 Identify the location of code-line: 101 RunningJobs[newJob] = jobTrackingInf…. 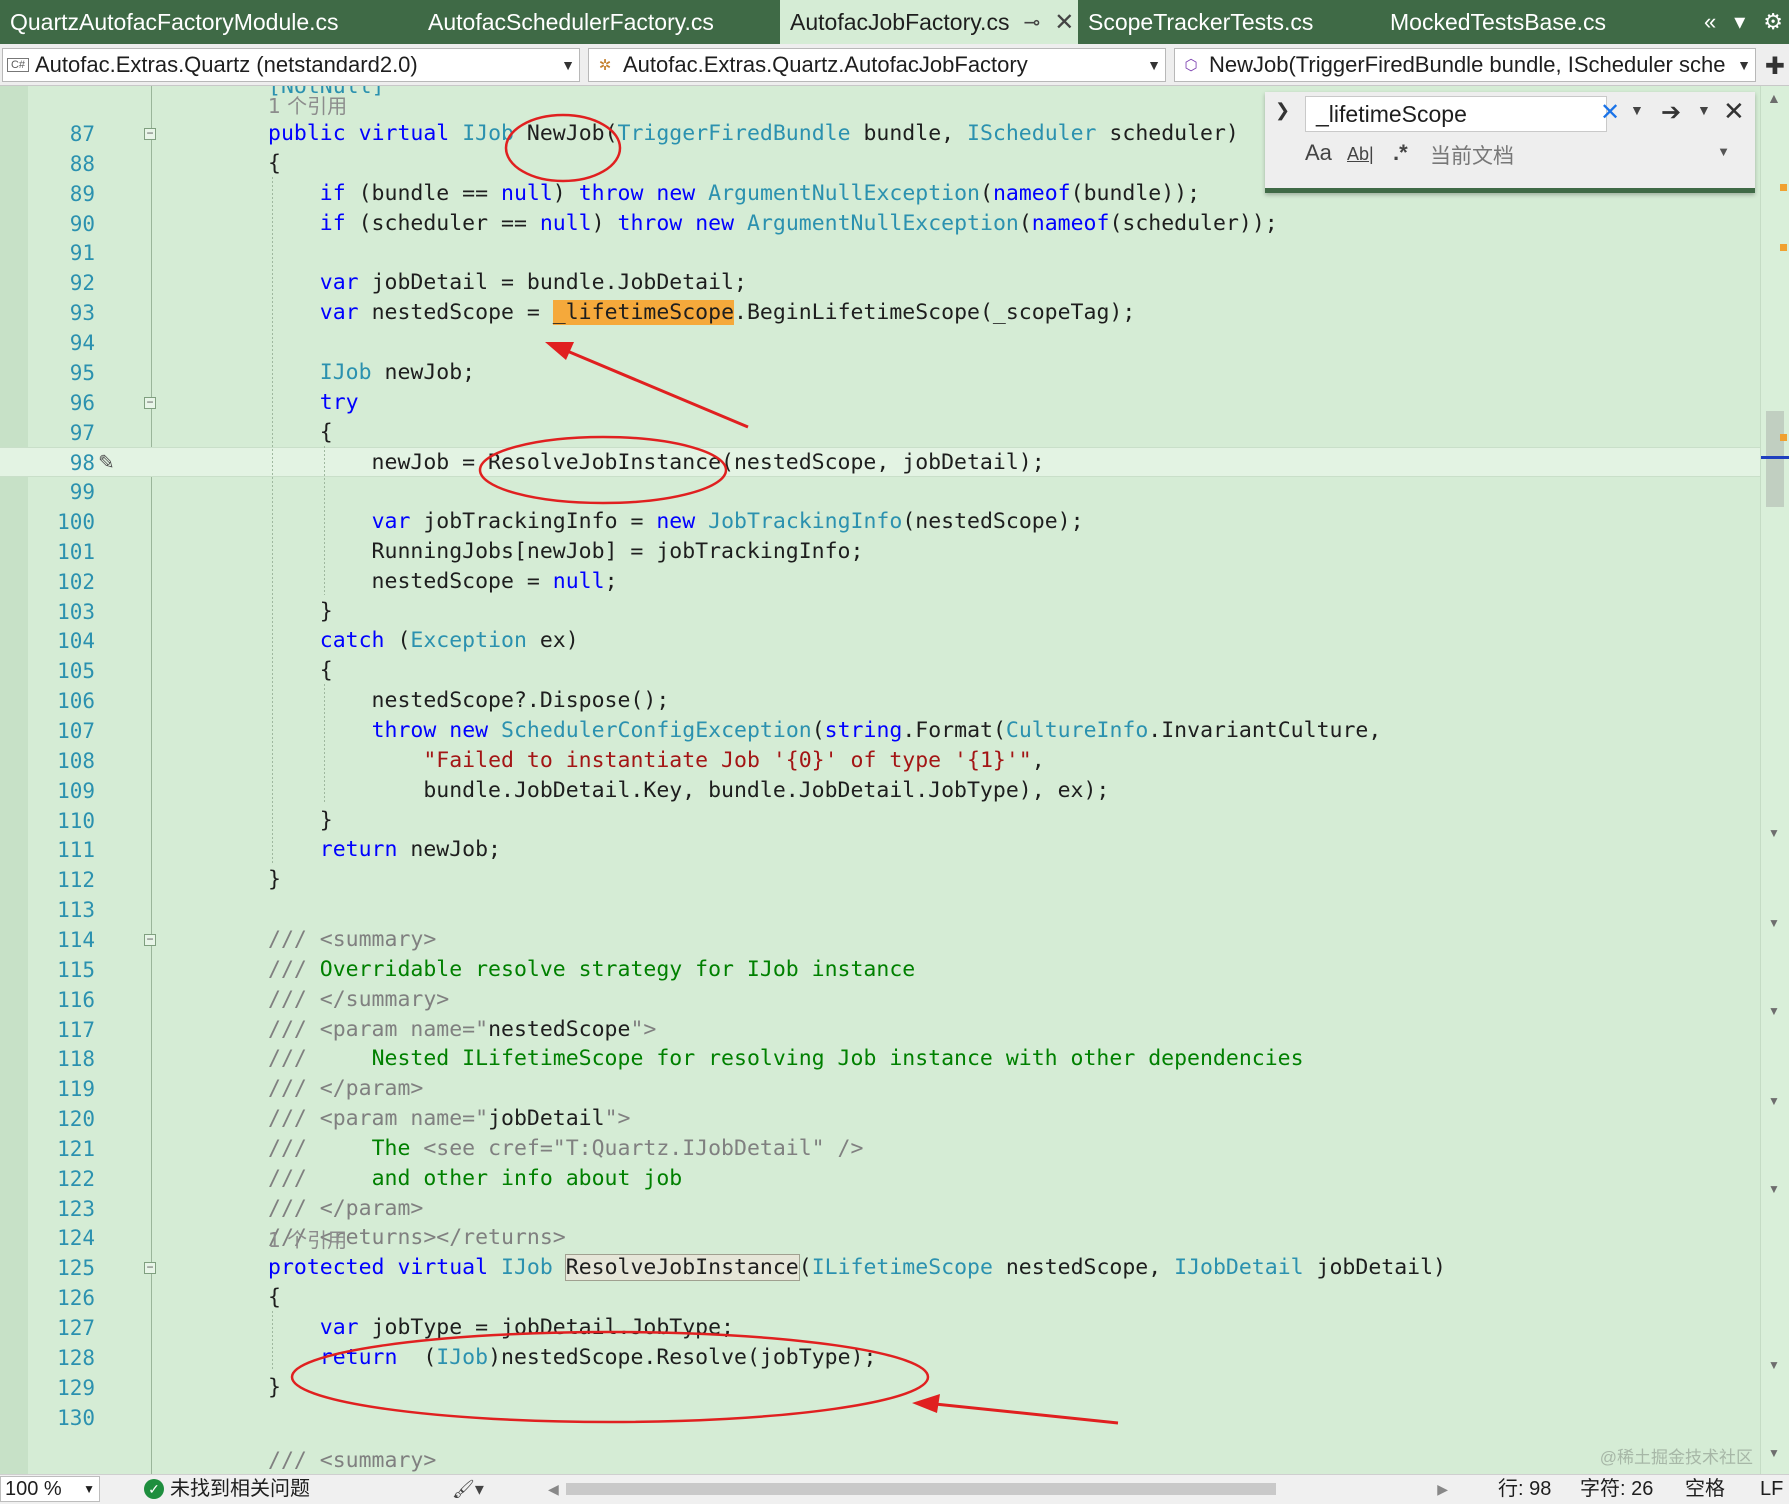
(880, 552).